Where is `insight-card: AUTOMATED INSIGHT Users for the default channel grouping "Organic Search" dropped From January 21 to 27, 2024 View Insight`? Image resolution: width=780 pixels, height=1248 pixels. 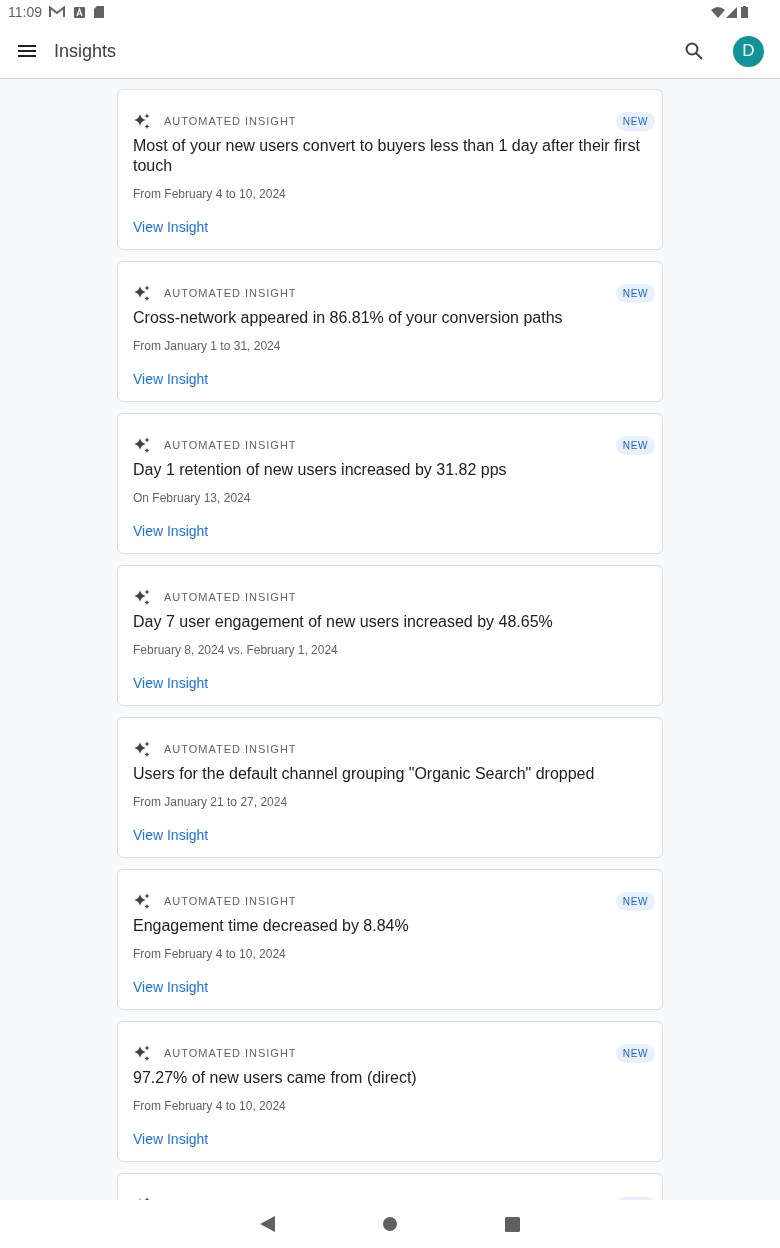
insight-card: AUTOMATED INSIGHT Users for the default channel grouping "Organic Search" dropped From January 21 to 27, 2024 View Insight is located at coordinates (390, 787).